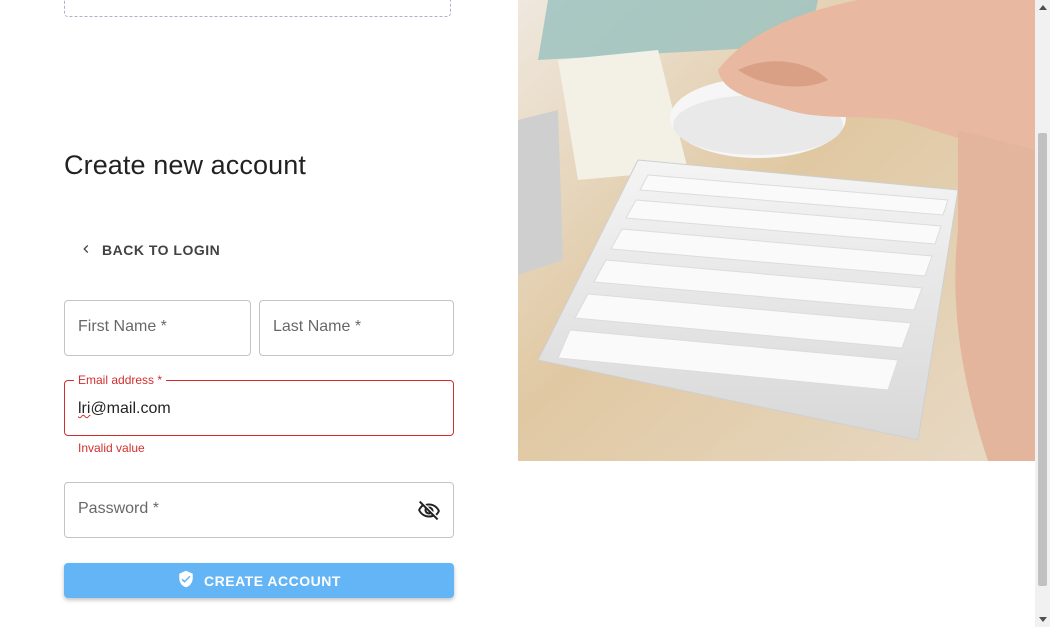  I want to click on verified-shield-icon, so click(186, 580).